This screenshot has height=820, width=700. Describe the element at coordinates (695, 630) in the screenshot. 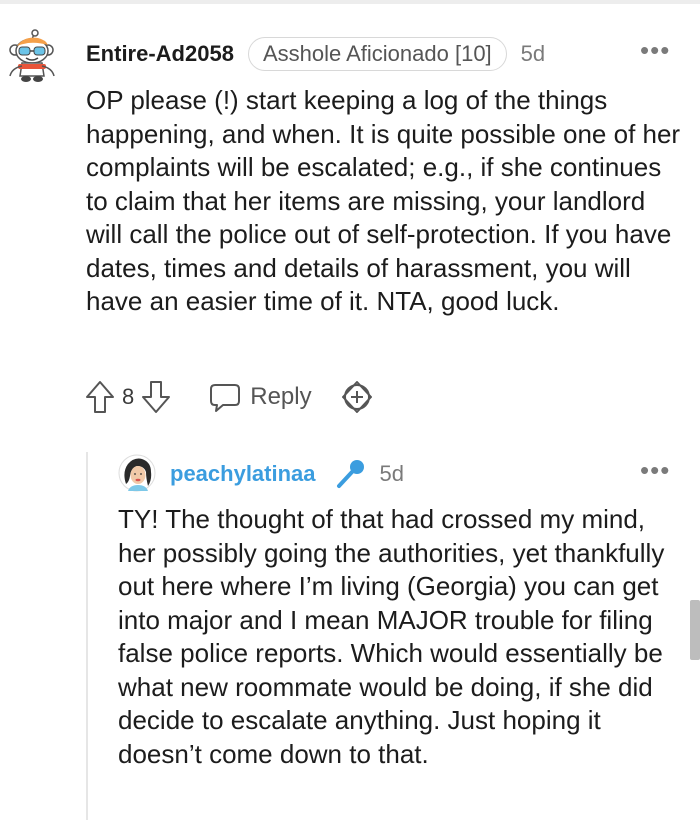

I see `scrollbar-thumb` at that location.